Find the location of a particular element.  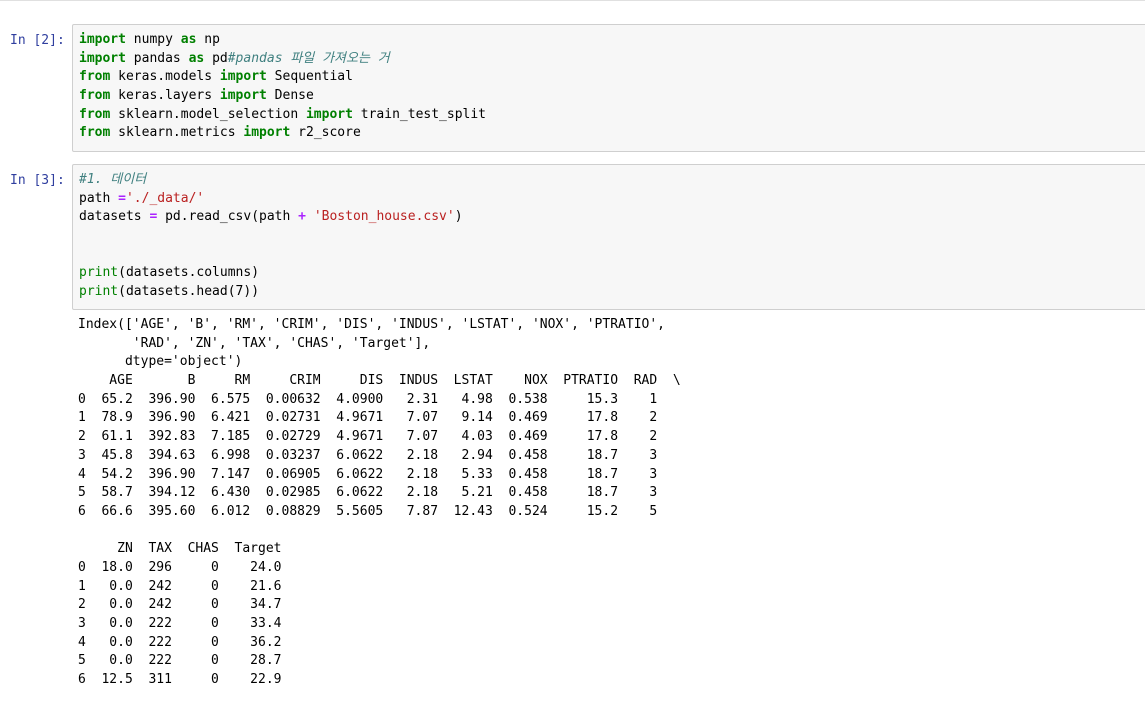

output-line: 1 0.0 242 0 21.6 is located at coordinates (180, 586).